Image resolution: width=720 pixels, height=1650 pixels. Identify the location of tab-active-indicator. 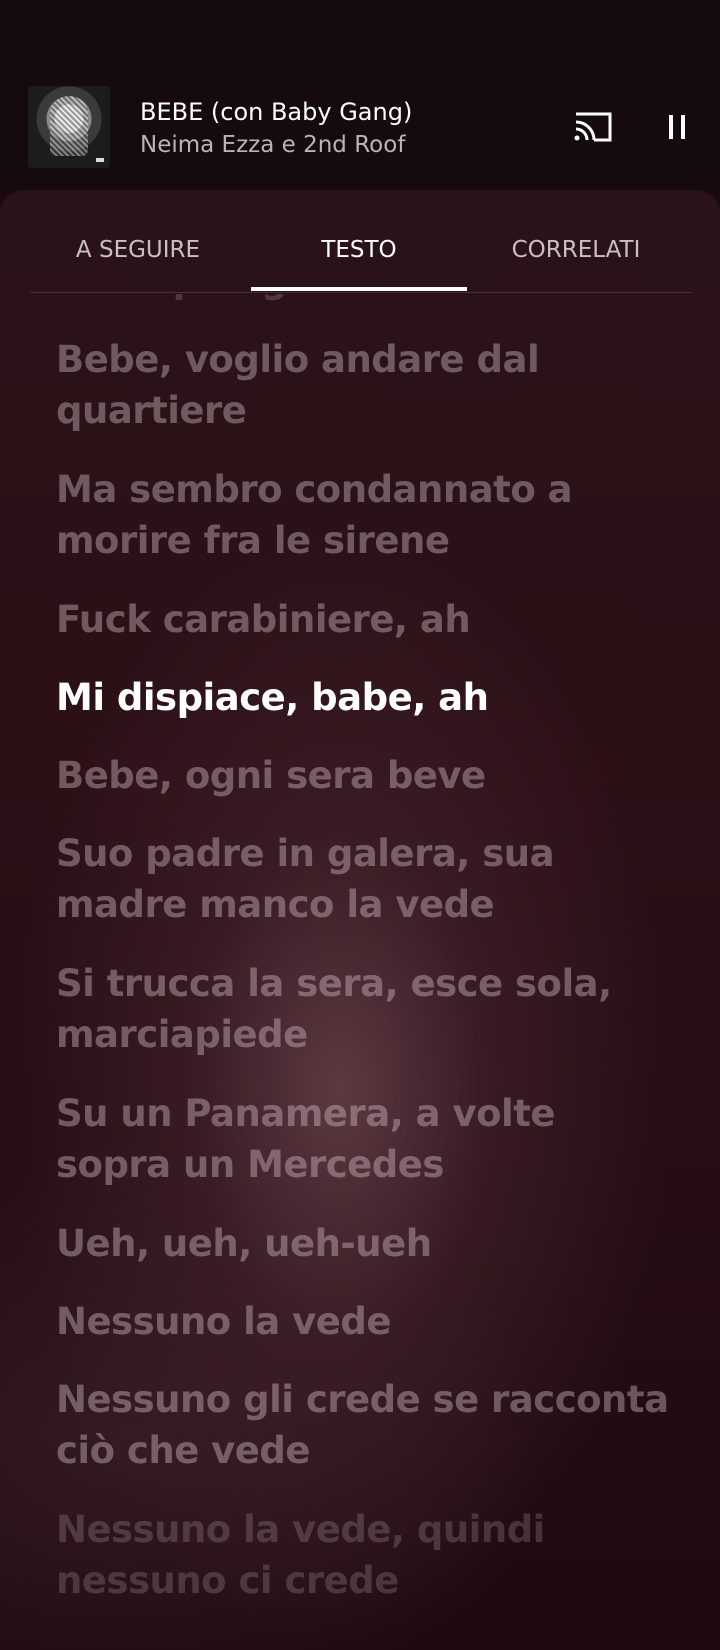
(359, 289).